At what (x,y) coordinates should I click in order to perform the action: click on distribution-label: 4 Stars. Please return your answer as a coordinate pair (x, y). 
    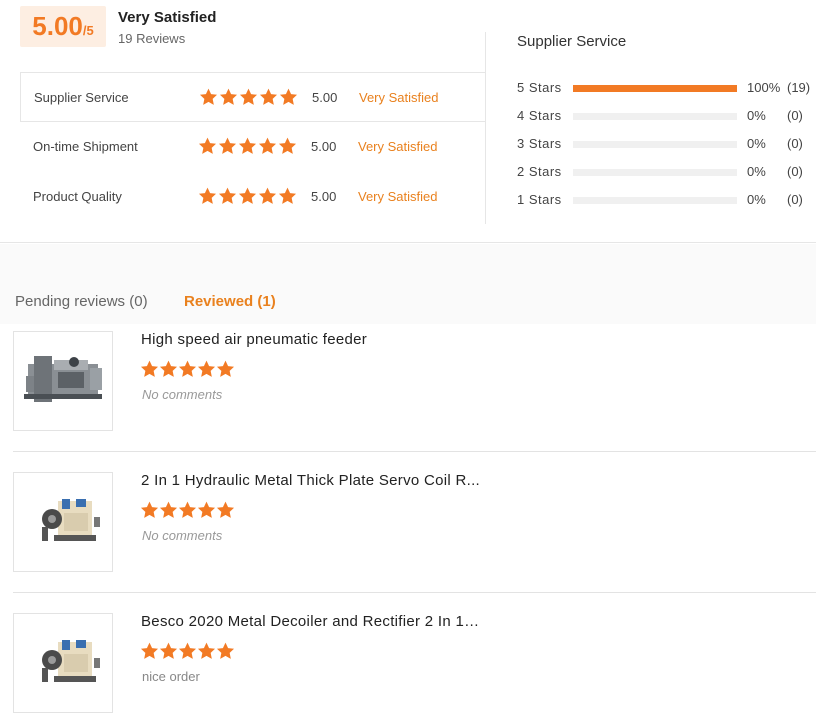
    Looking at the image, I should click on (539, 115).